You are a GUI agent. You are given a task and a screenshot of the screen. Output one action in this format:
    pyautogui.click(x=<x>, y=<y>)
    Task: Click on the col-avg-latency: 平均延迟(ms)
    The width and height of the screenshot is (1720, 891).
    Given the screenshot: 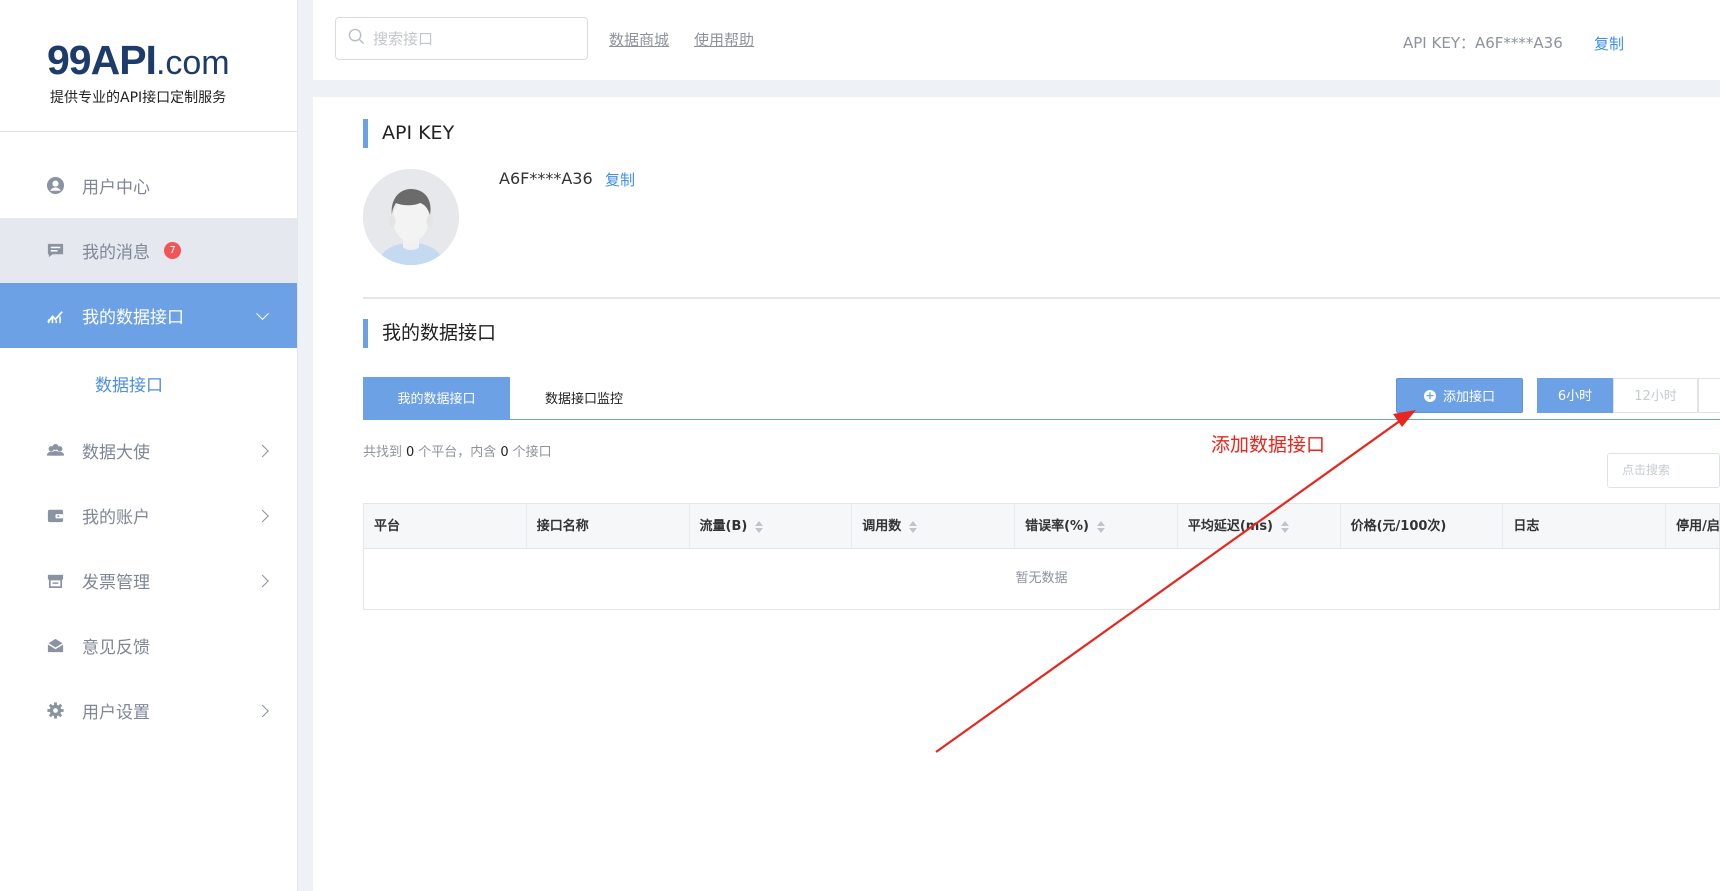 What is the action you would take?
    pyautogui.click(x=1259, y=526)
    